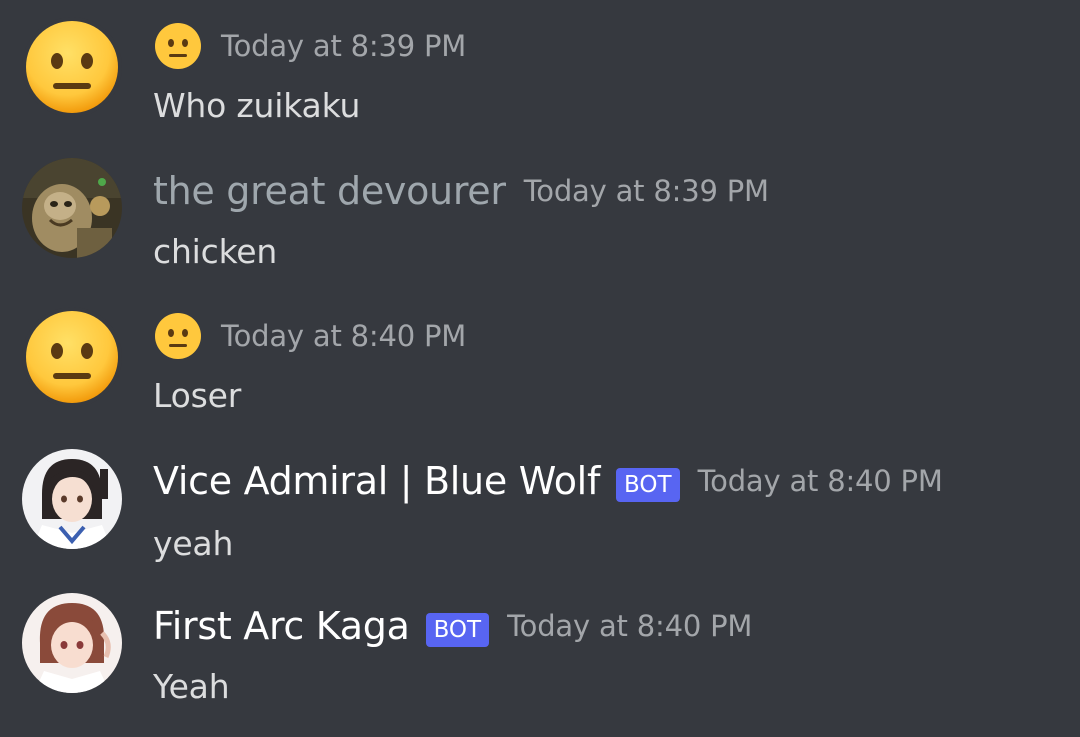 The image size is (1080, 737). Describe the element at coordinates (376, 481) in the screenshot. I see `message-author: Vice Admiral | Blue Wolf` at that location.